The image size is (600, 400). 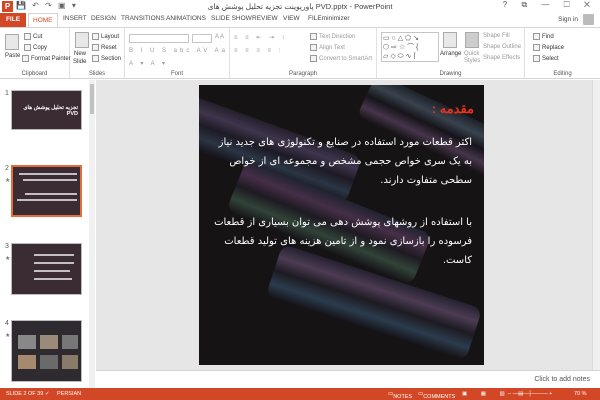 I want to click on comments-toggle: ▭ COMMENTS, so click(x=436, y=395).